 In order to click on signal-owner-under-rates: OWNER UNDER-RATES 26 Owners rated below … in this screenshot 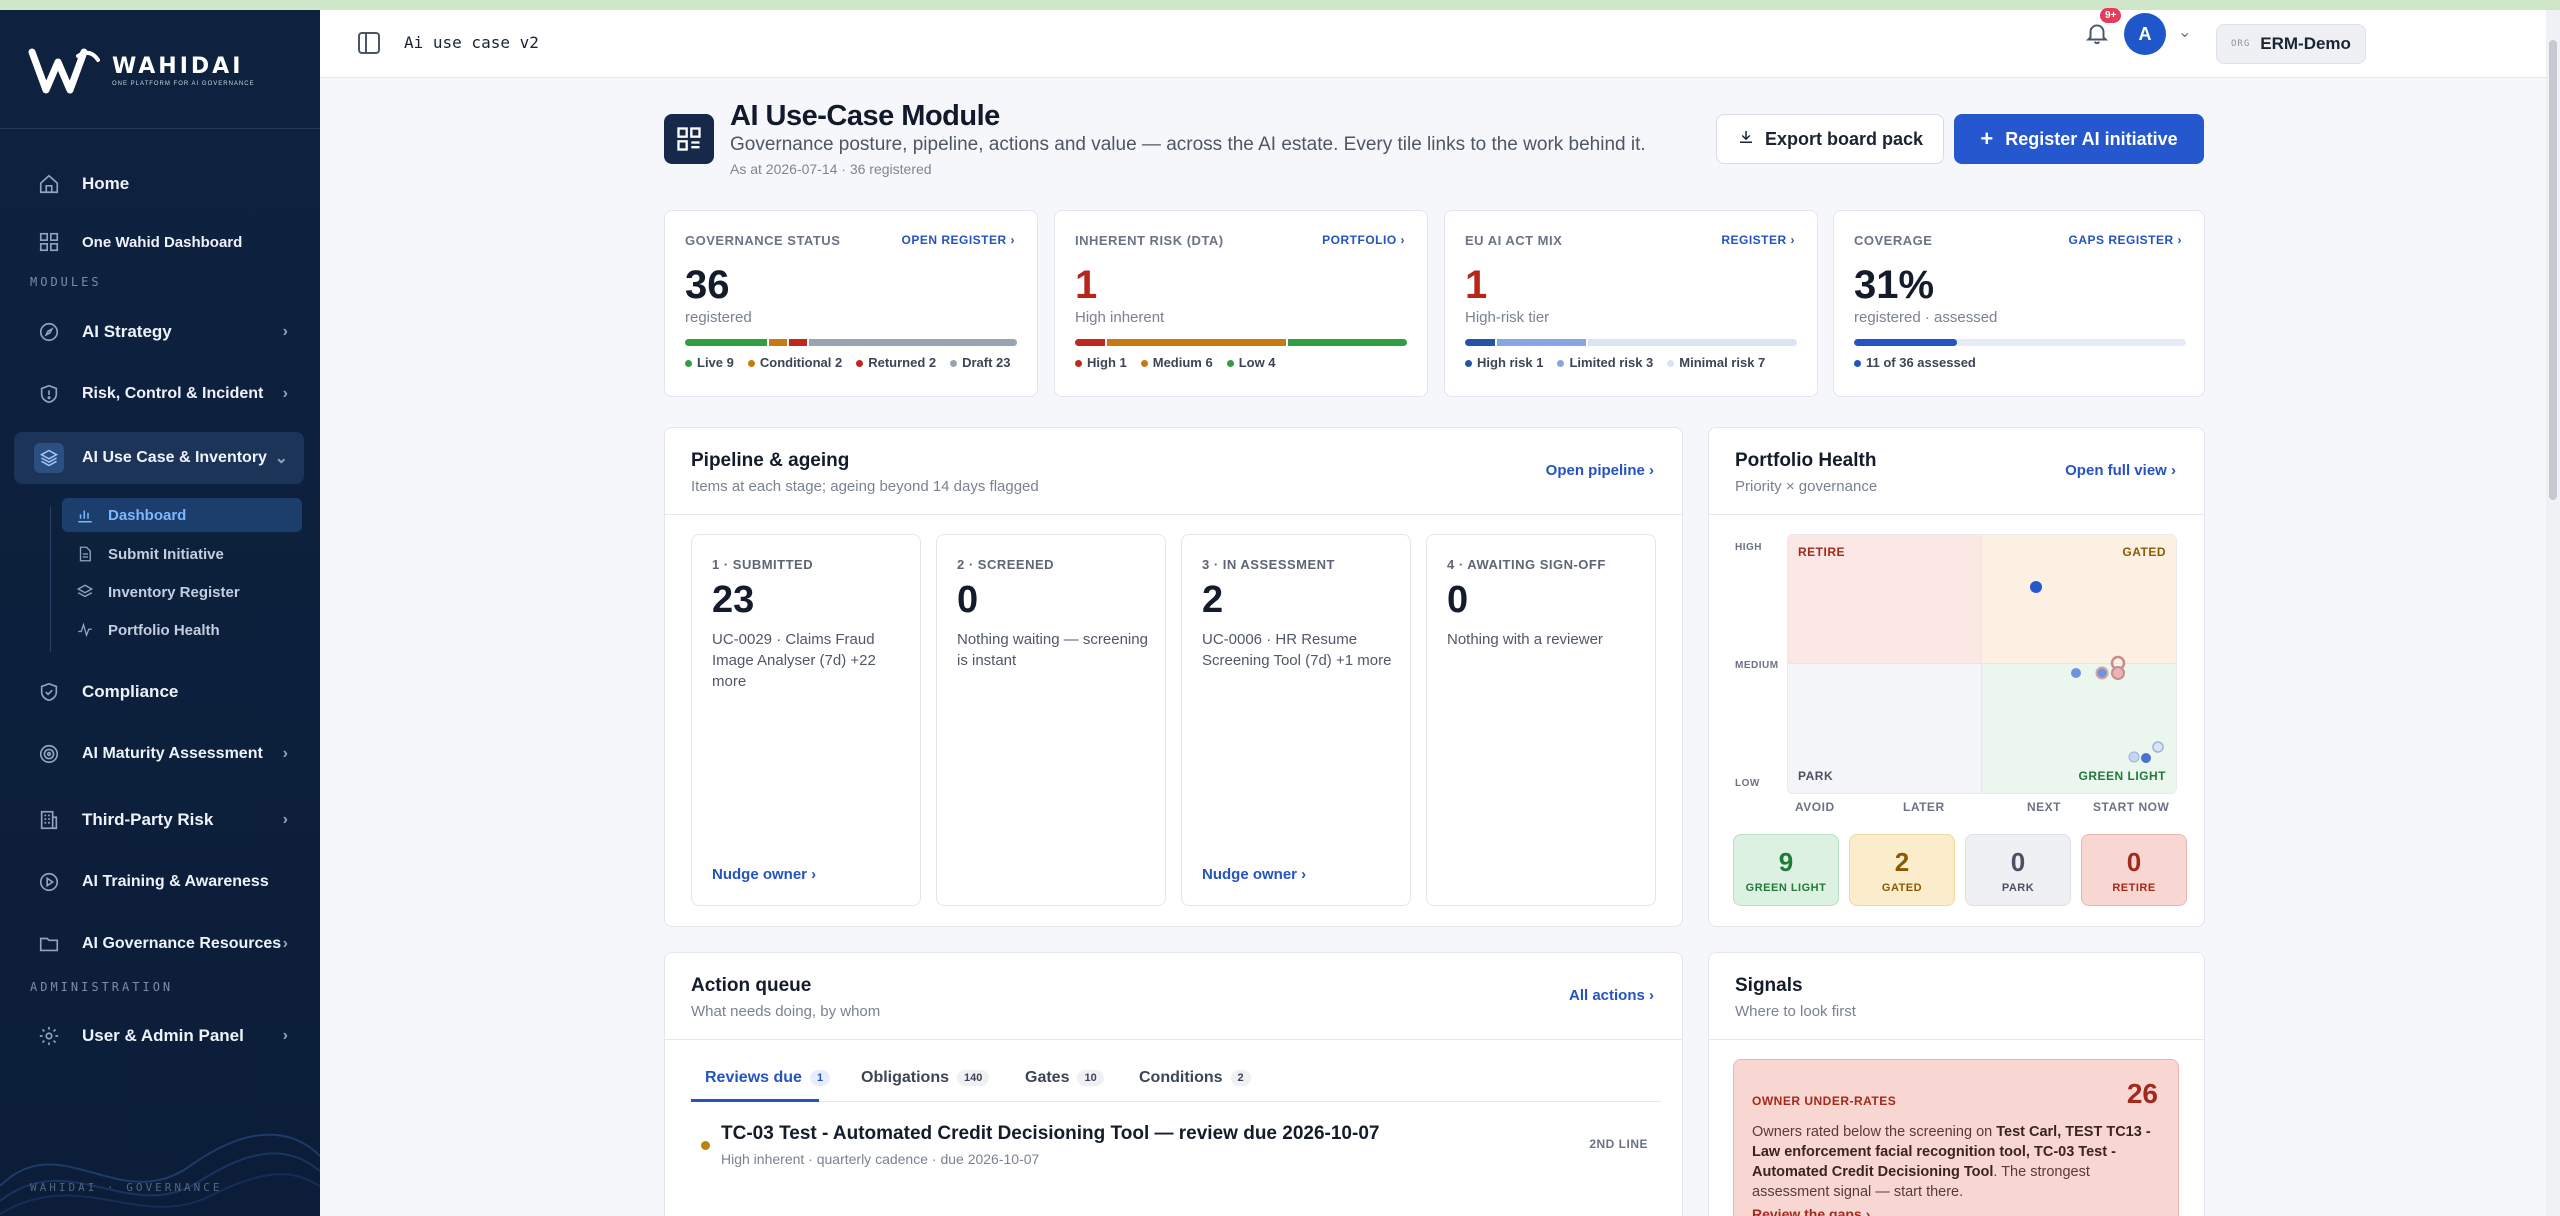, I will do `click(1956, 1137)`.